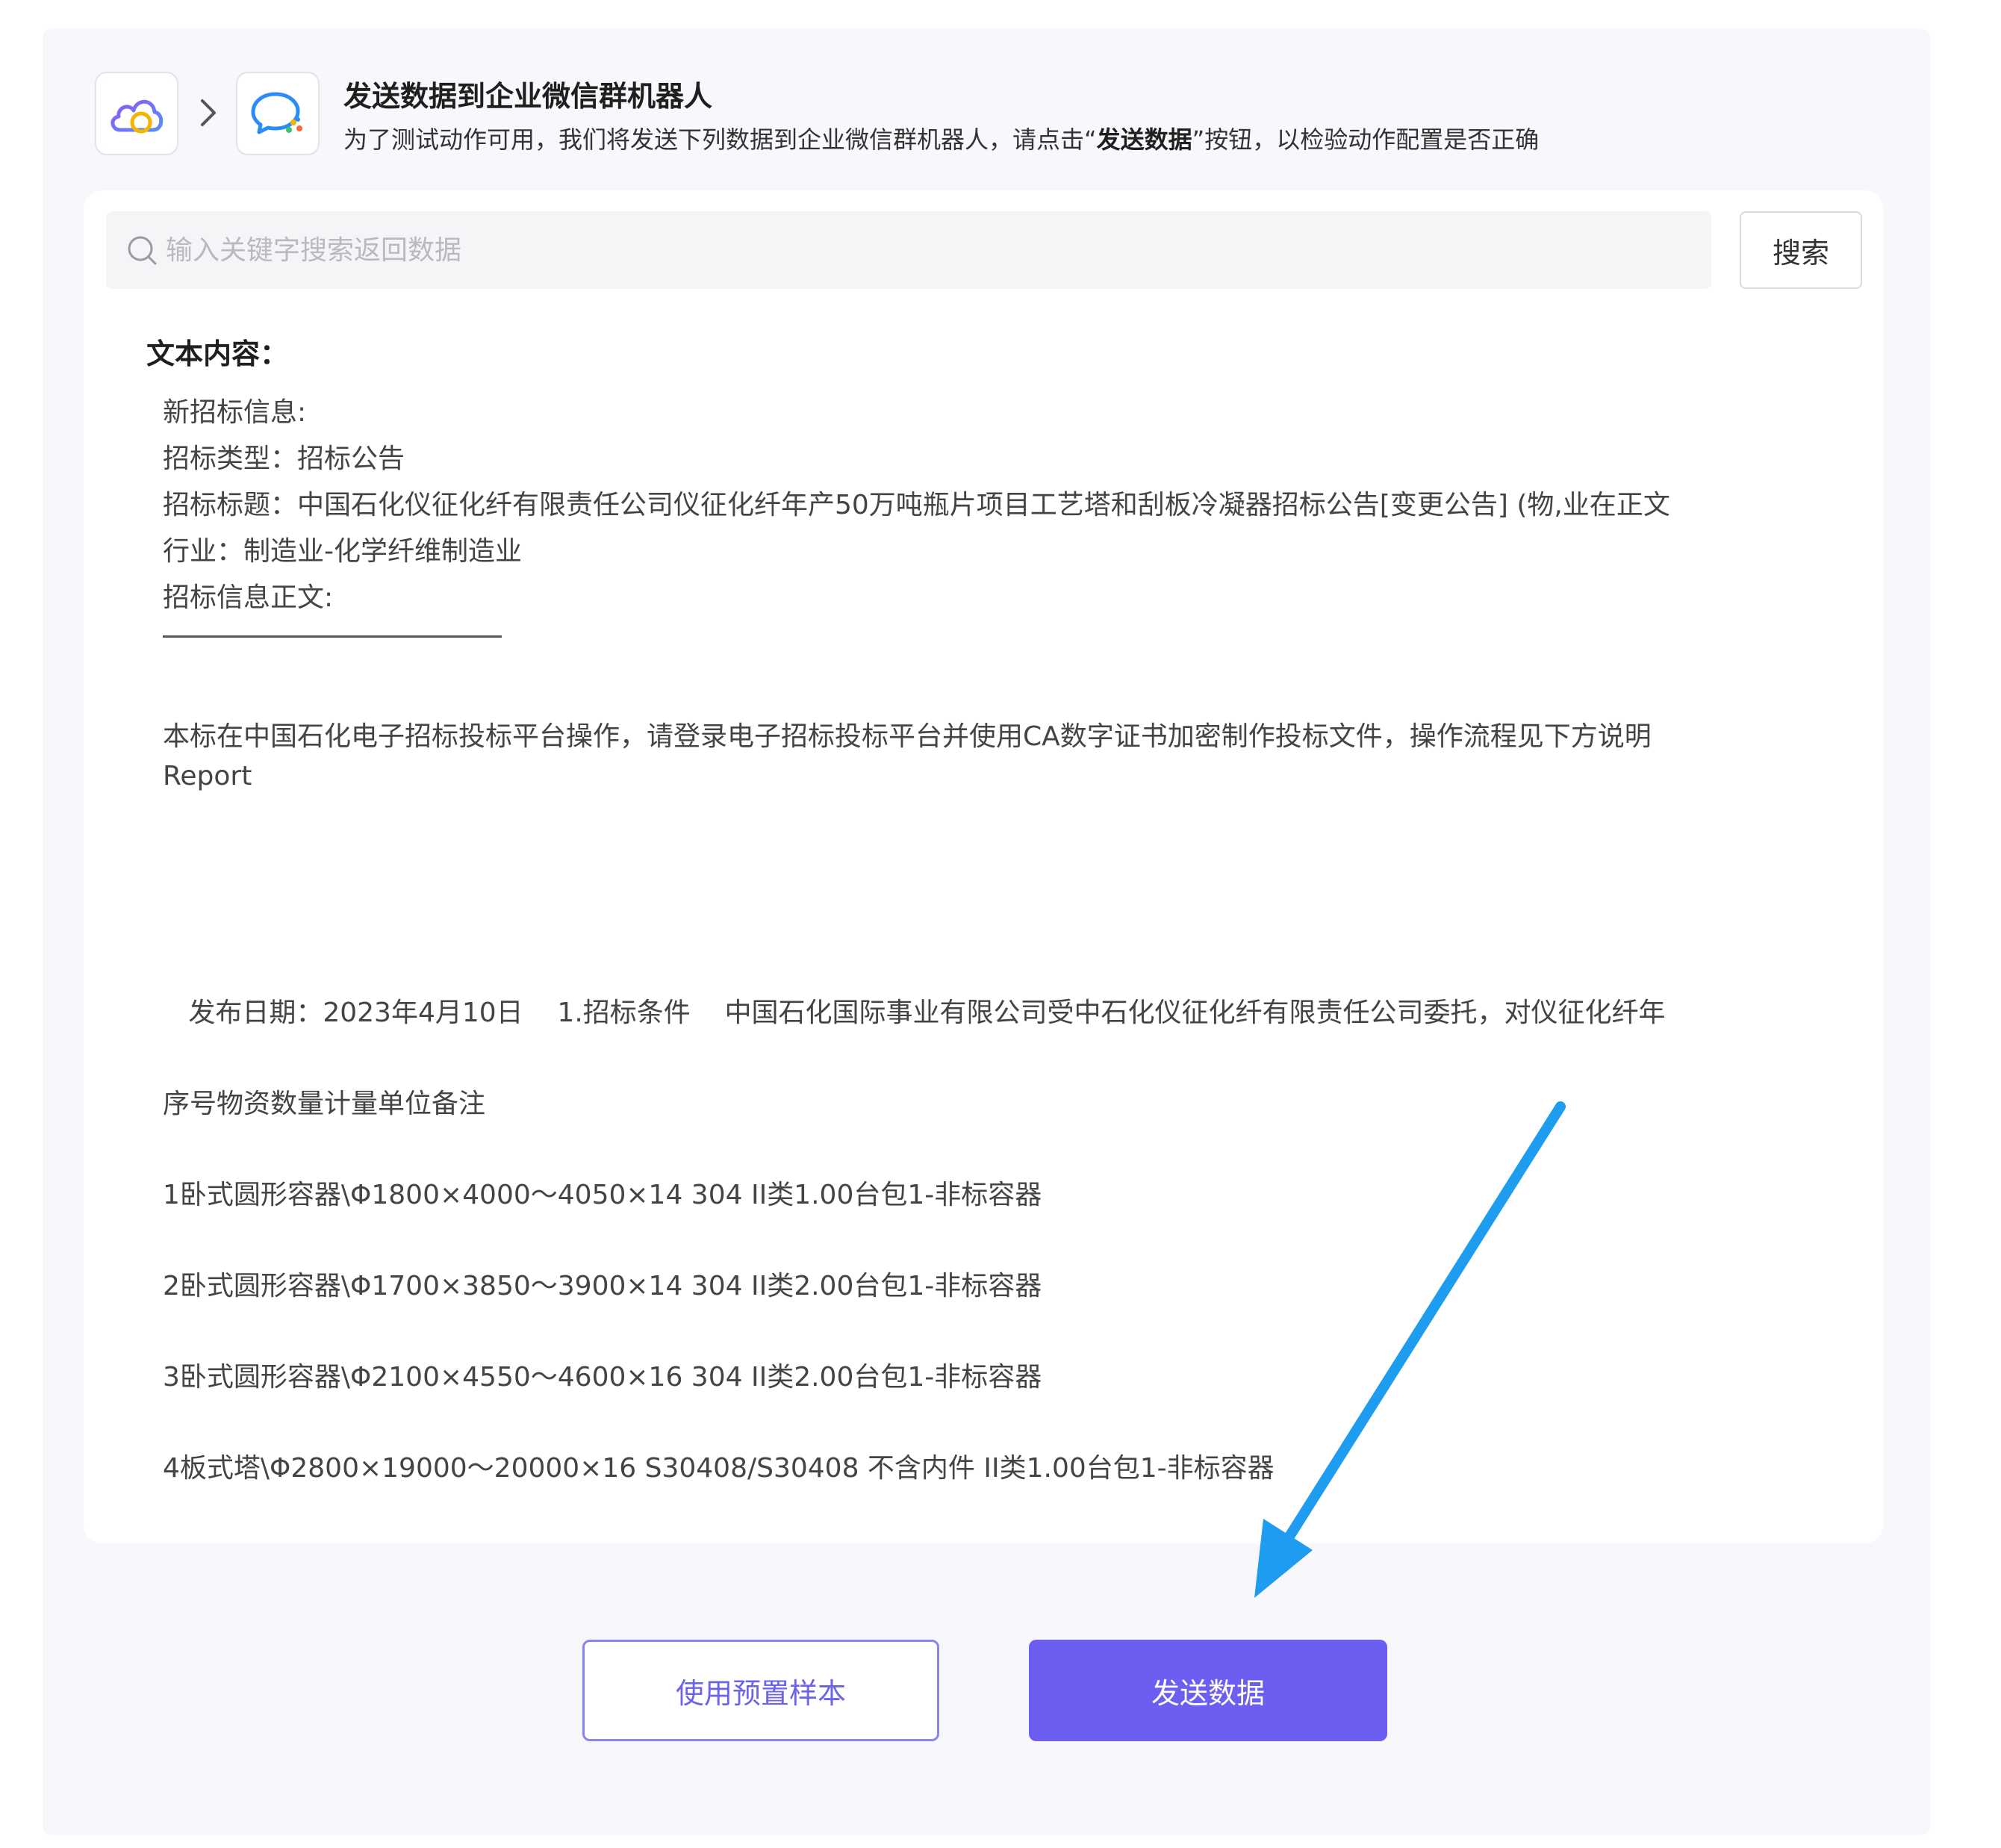 This screenshot has width=2001, height=1848. What do you see at coordinates (528, 96) in the screenshot?
I see `page-title: 发送数据到企业微信群机器人` at bounding box center [528, 96].